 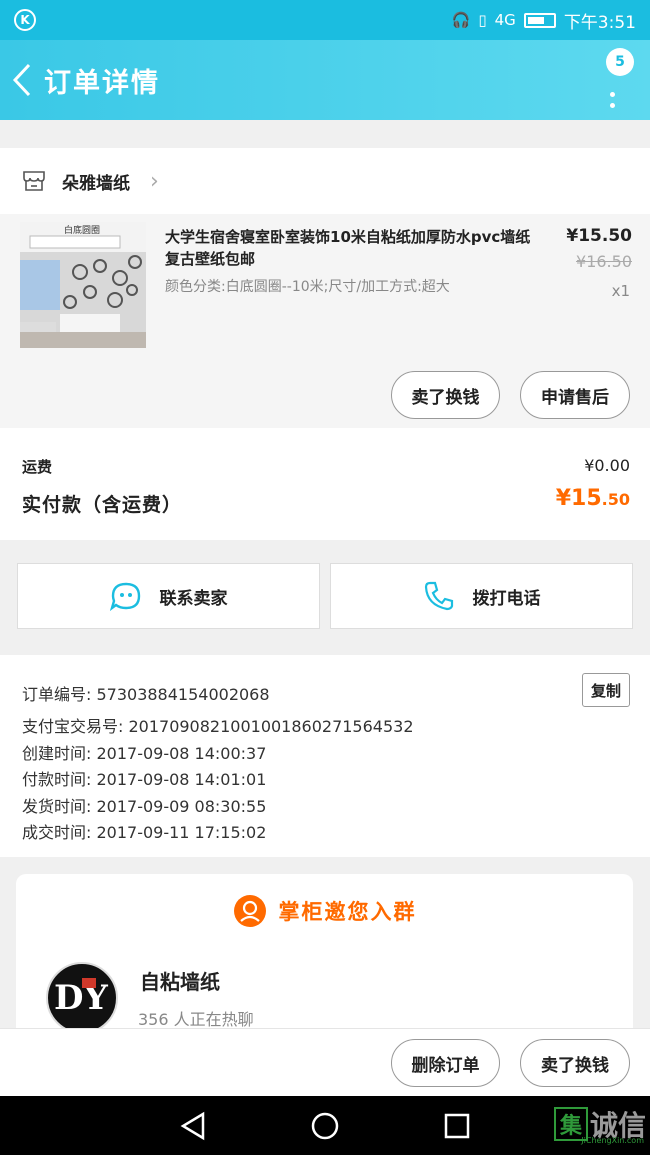 What do you see at coordinates (607, 465) in the screenshot?
I see `shipping-value: ¥0.00` at bounding box center [607, 465].